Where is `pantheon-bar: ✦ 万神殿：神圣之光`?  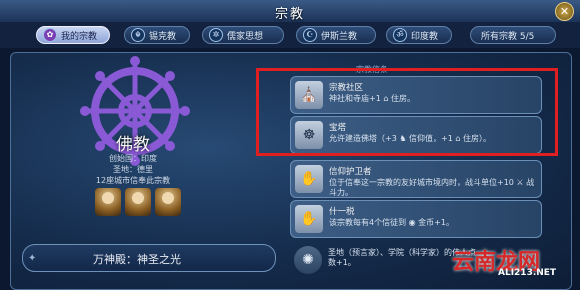
pantheon-bar: ✦ 万神殿：神圣之光 is located at coordinates (149, 258).